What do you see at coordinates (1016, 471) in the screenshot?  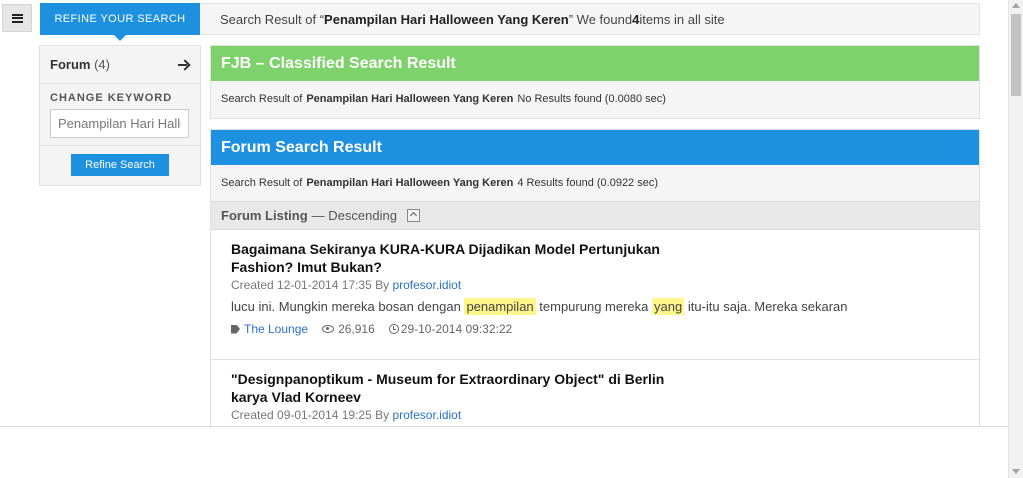 I see `scroll-down-icon` at bounding box center [1016, 471].